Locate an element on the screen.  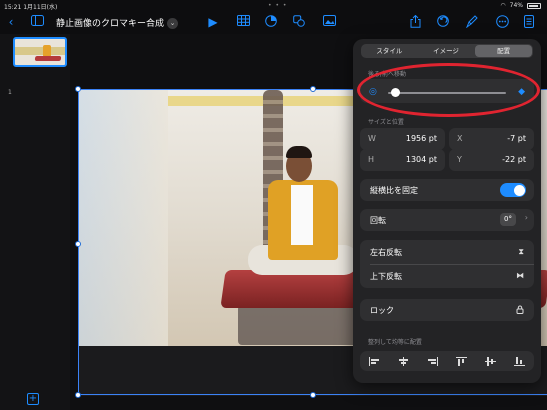
shape-icon is located at coordinates (299, 22).